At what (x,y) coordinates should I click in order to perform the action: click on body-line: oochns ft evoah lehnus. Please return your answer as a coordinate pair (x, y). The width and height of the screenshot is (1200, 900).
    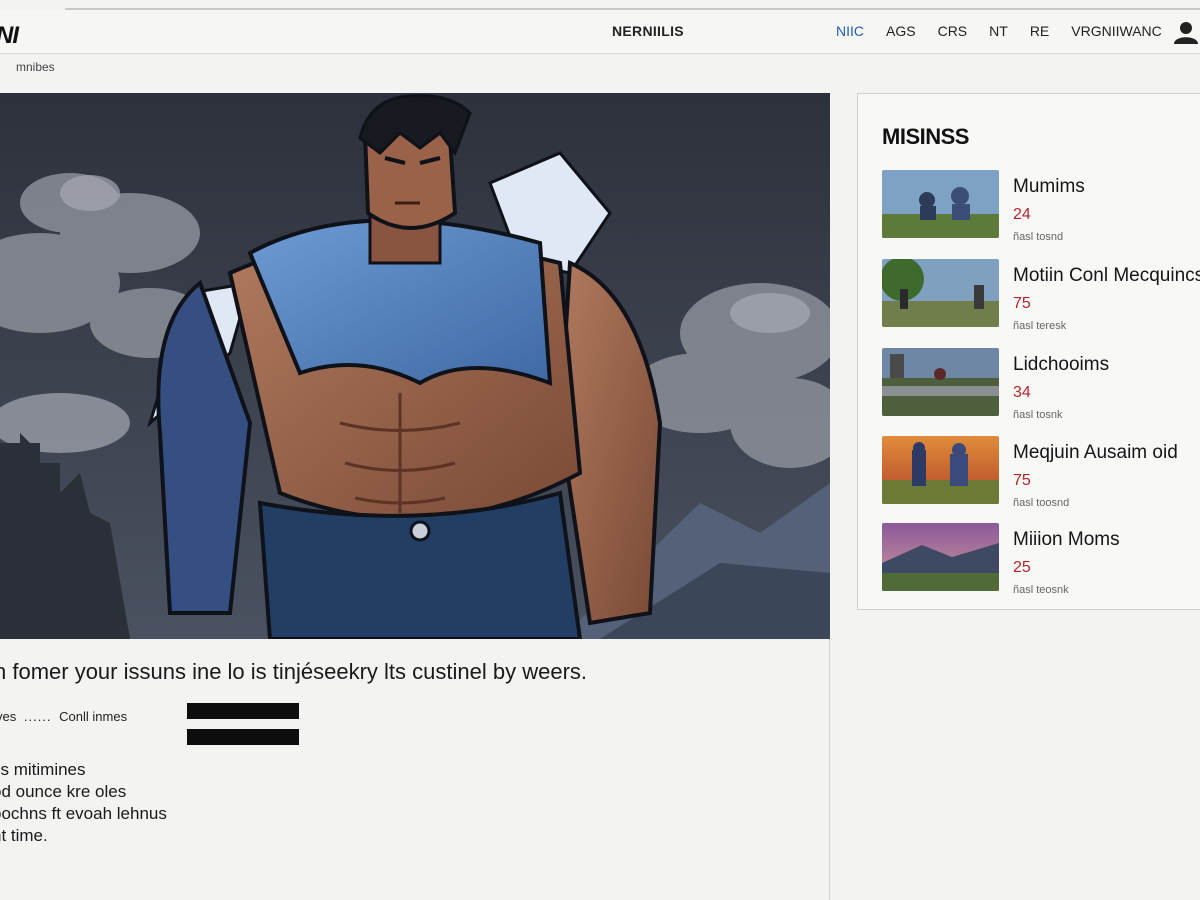
    Looking at the image, I should click on (83, 813).